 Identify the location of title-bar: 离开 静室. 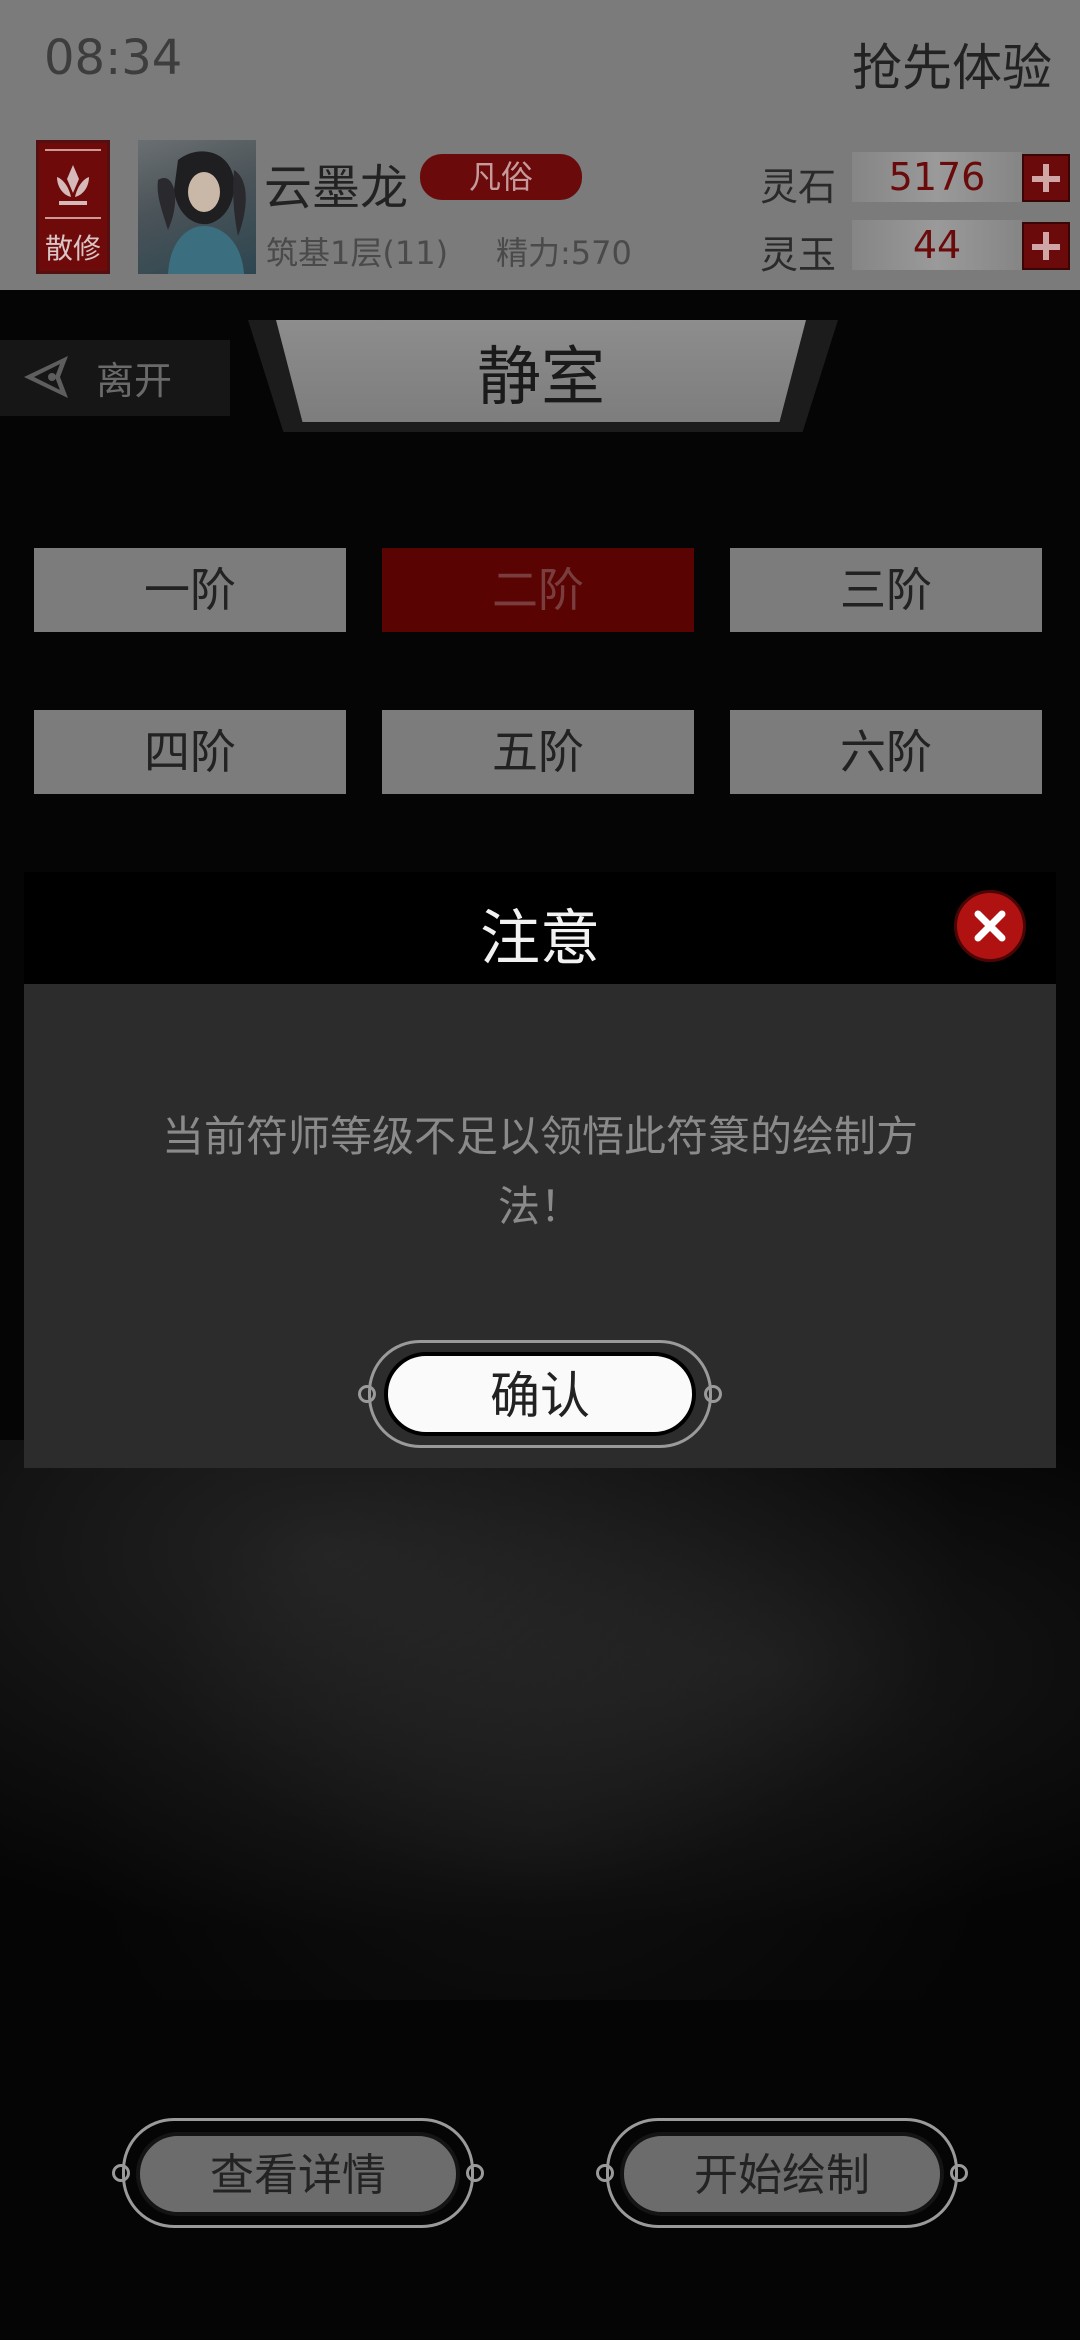
(540, 361).